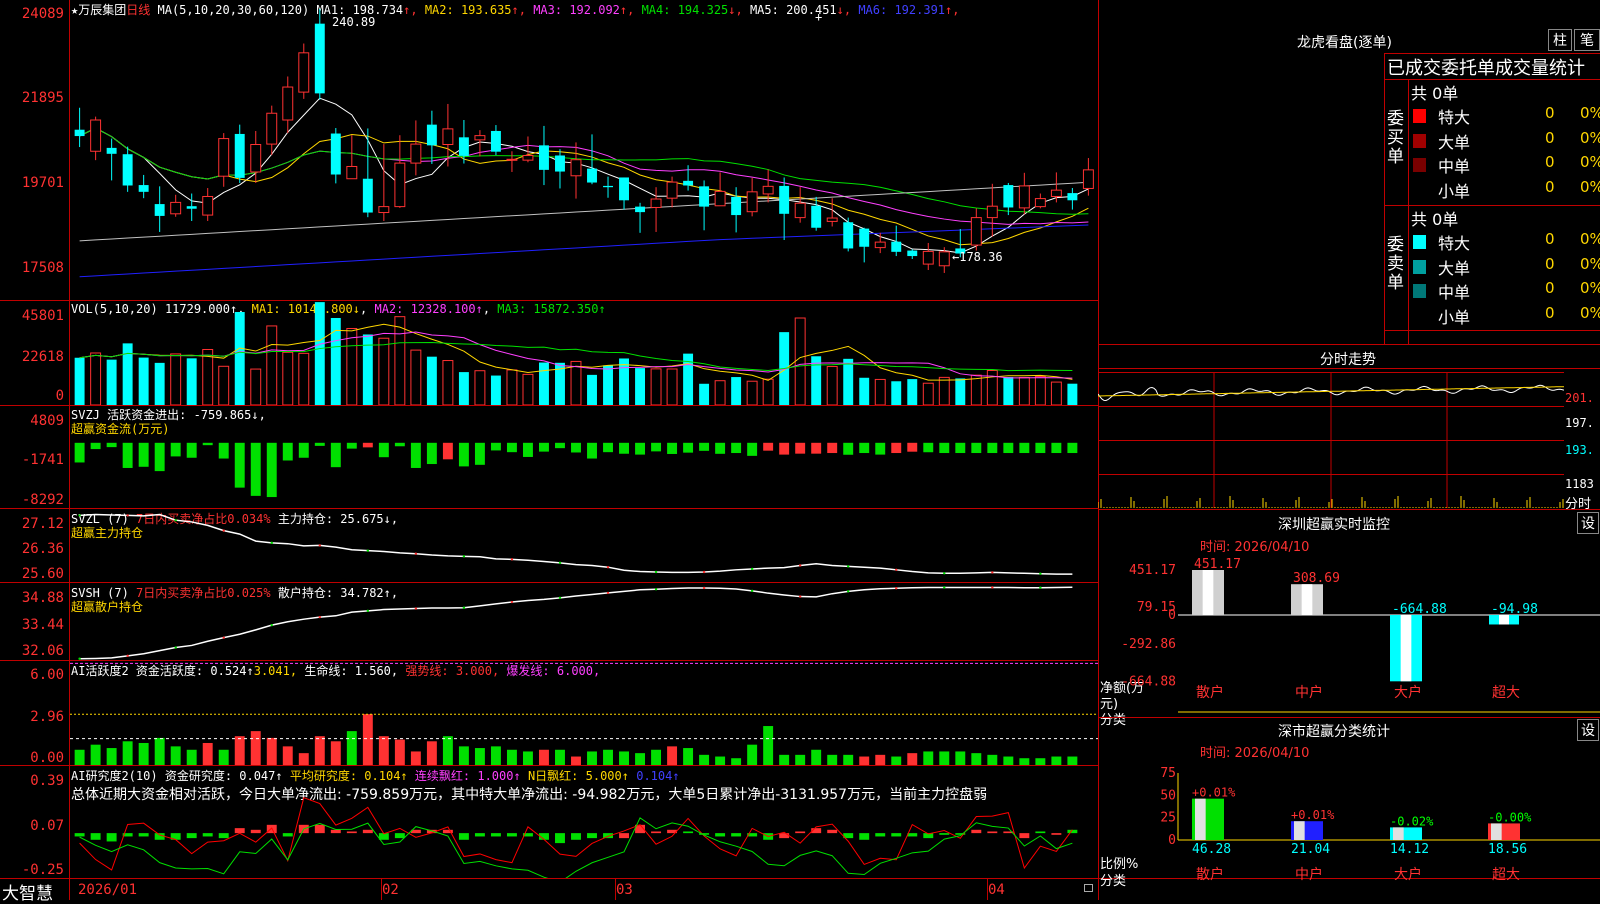 The height and width of the screenshot is (904, 1600). Describe the element at coordinates (1395, 138) in the screenshot. I see `buy-orders-label: 委买单` at that location.